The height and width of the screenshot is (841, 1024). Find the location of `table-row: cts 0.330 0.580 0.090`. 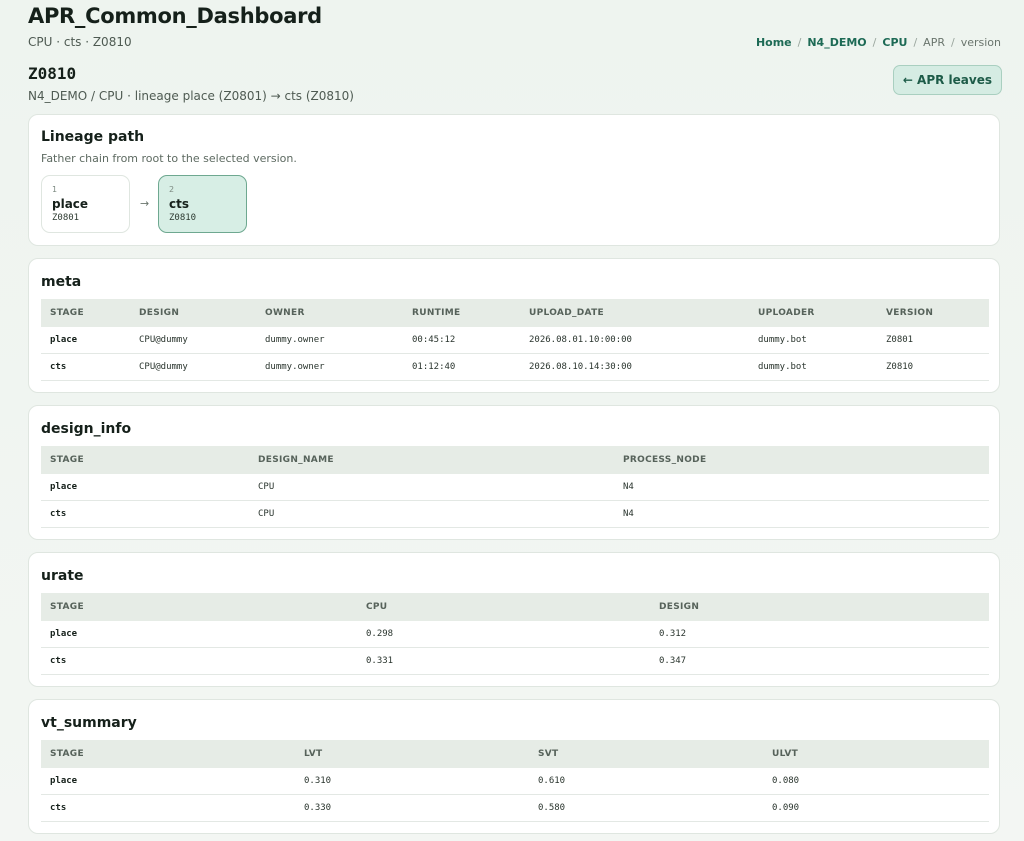

table-row: cts 0.330 0.580 0.090 is located at coordinates (515, 808).